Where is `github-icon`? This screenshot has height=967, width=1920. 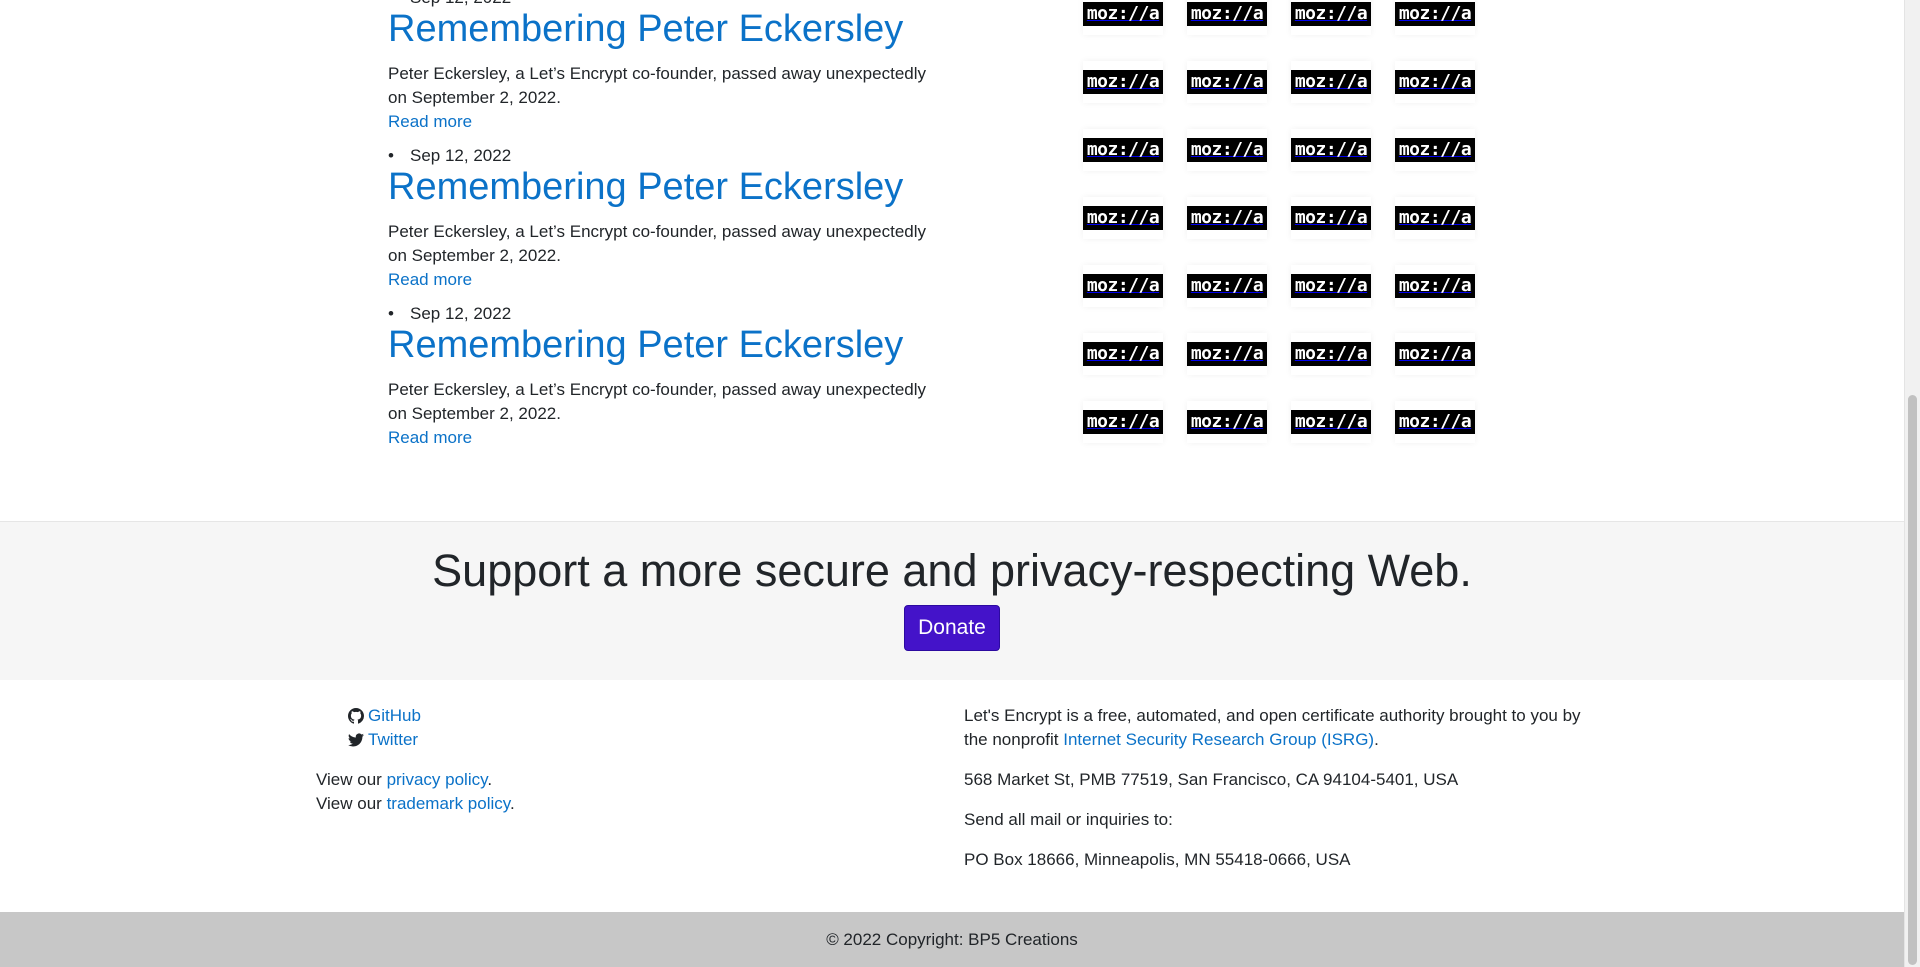
github-icon is located at coordinates (356, 716).